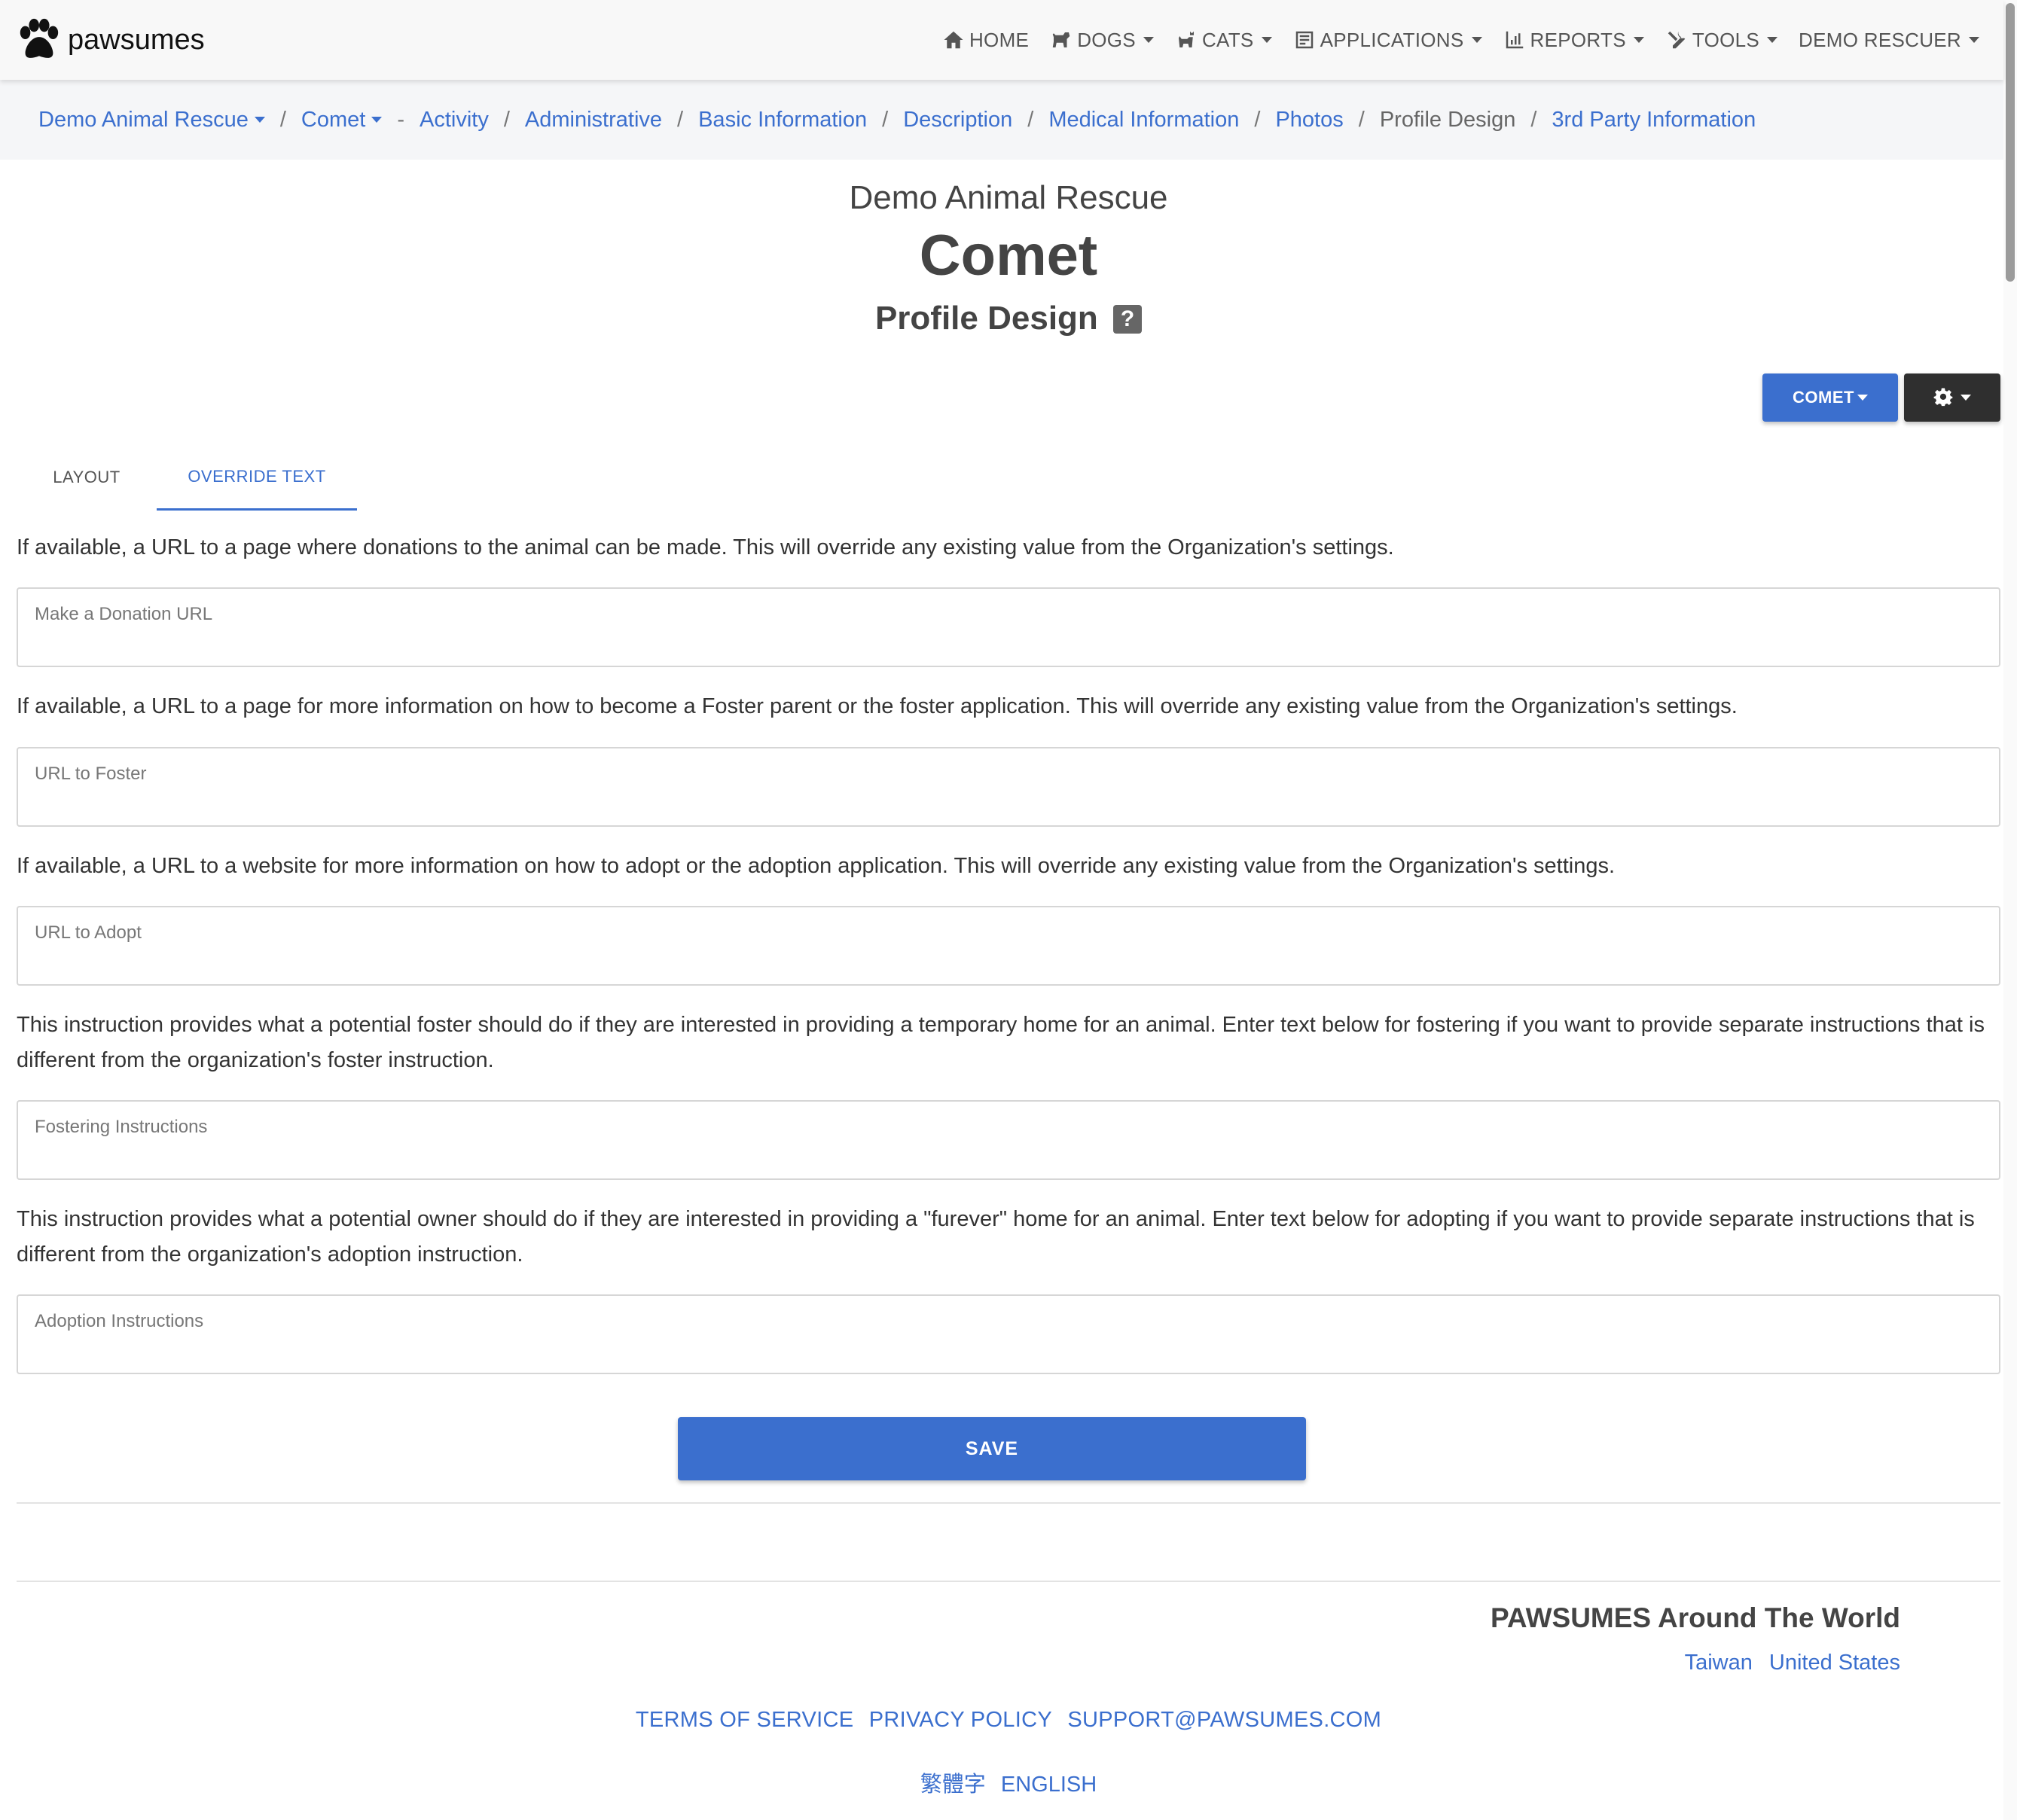  I want to click on fostering-instructions-label: Fostering Instructions, so click(121, 1127).